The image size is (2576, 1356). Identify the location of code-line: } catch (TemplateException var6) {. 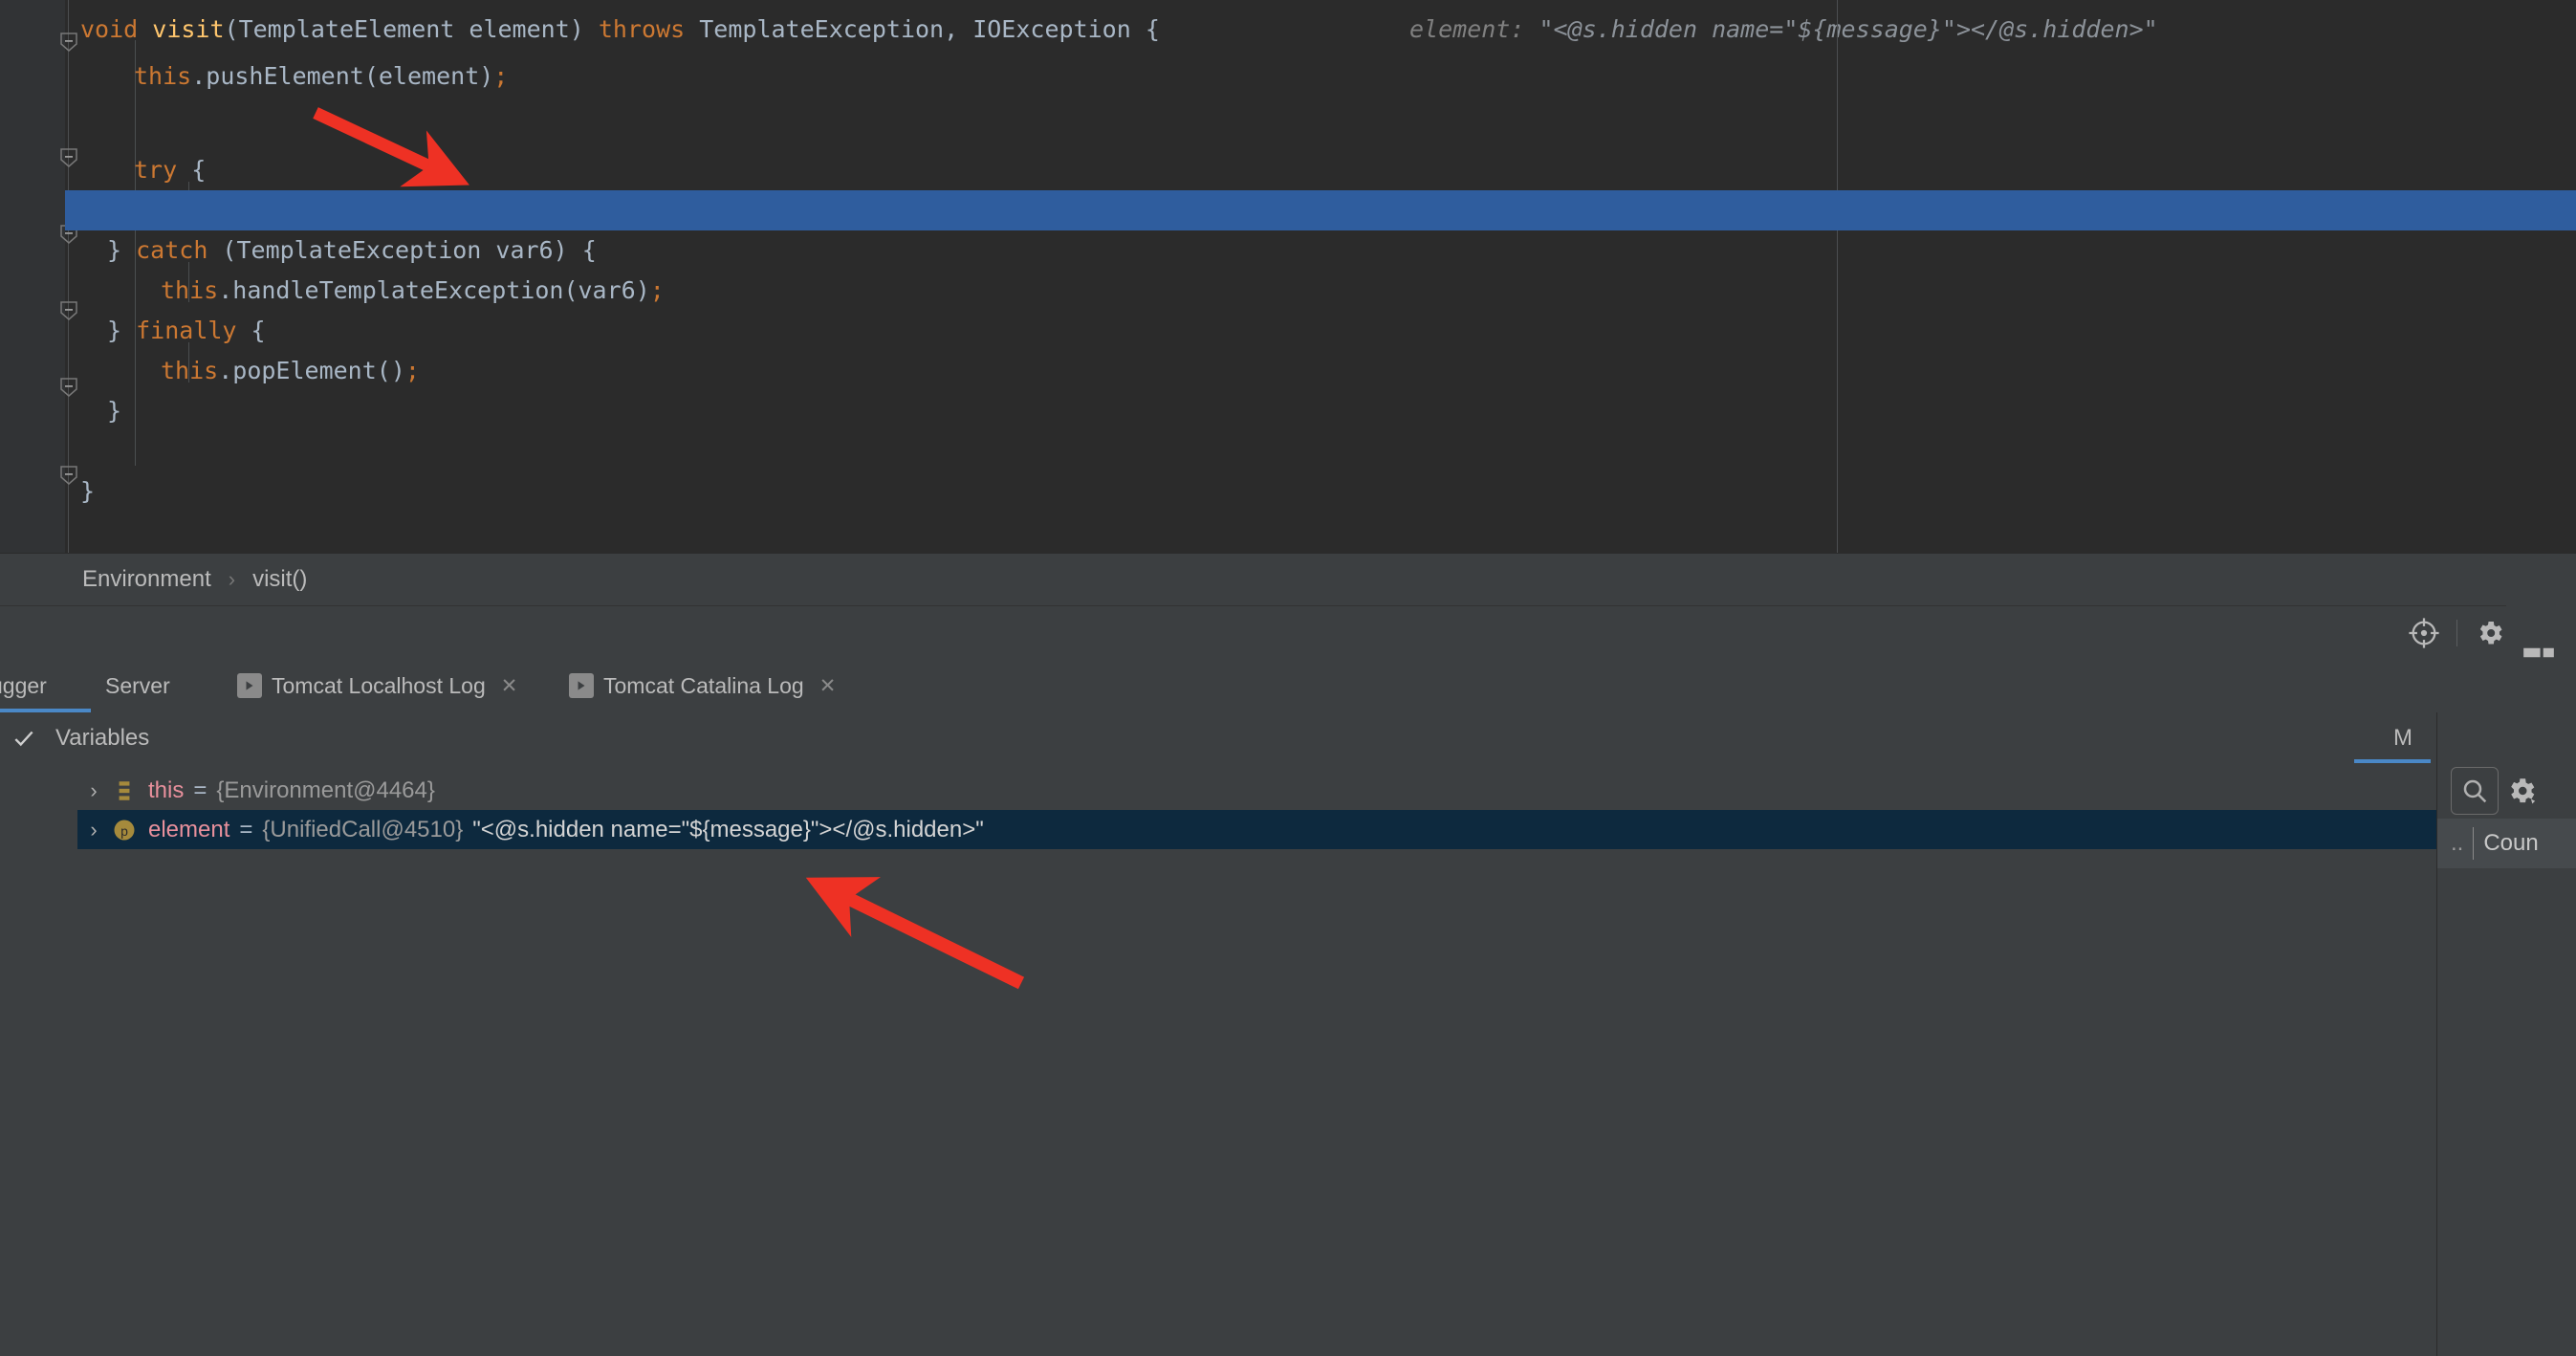
(352, 250).